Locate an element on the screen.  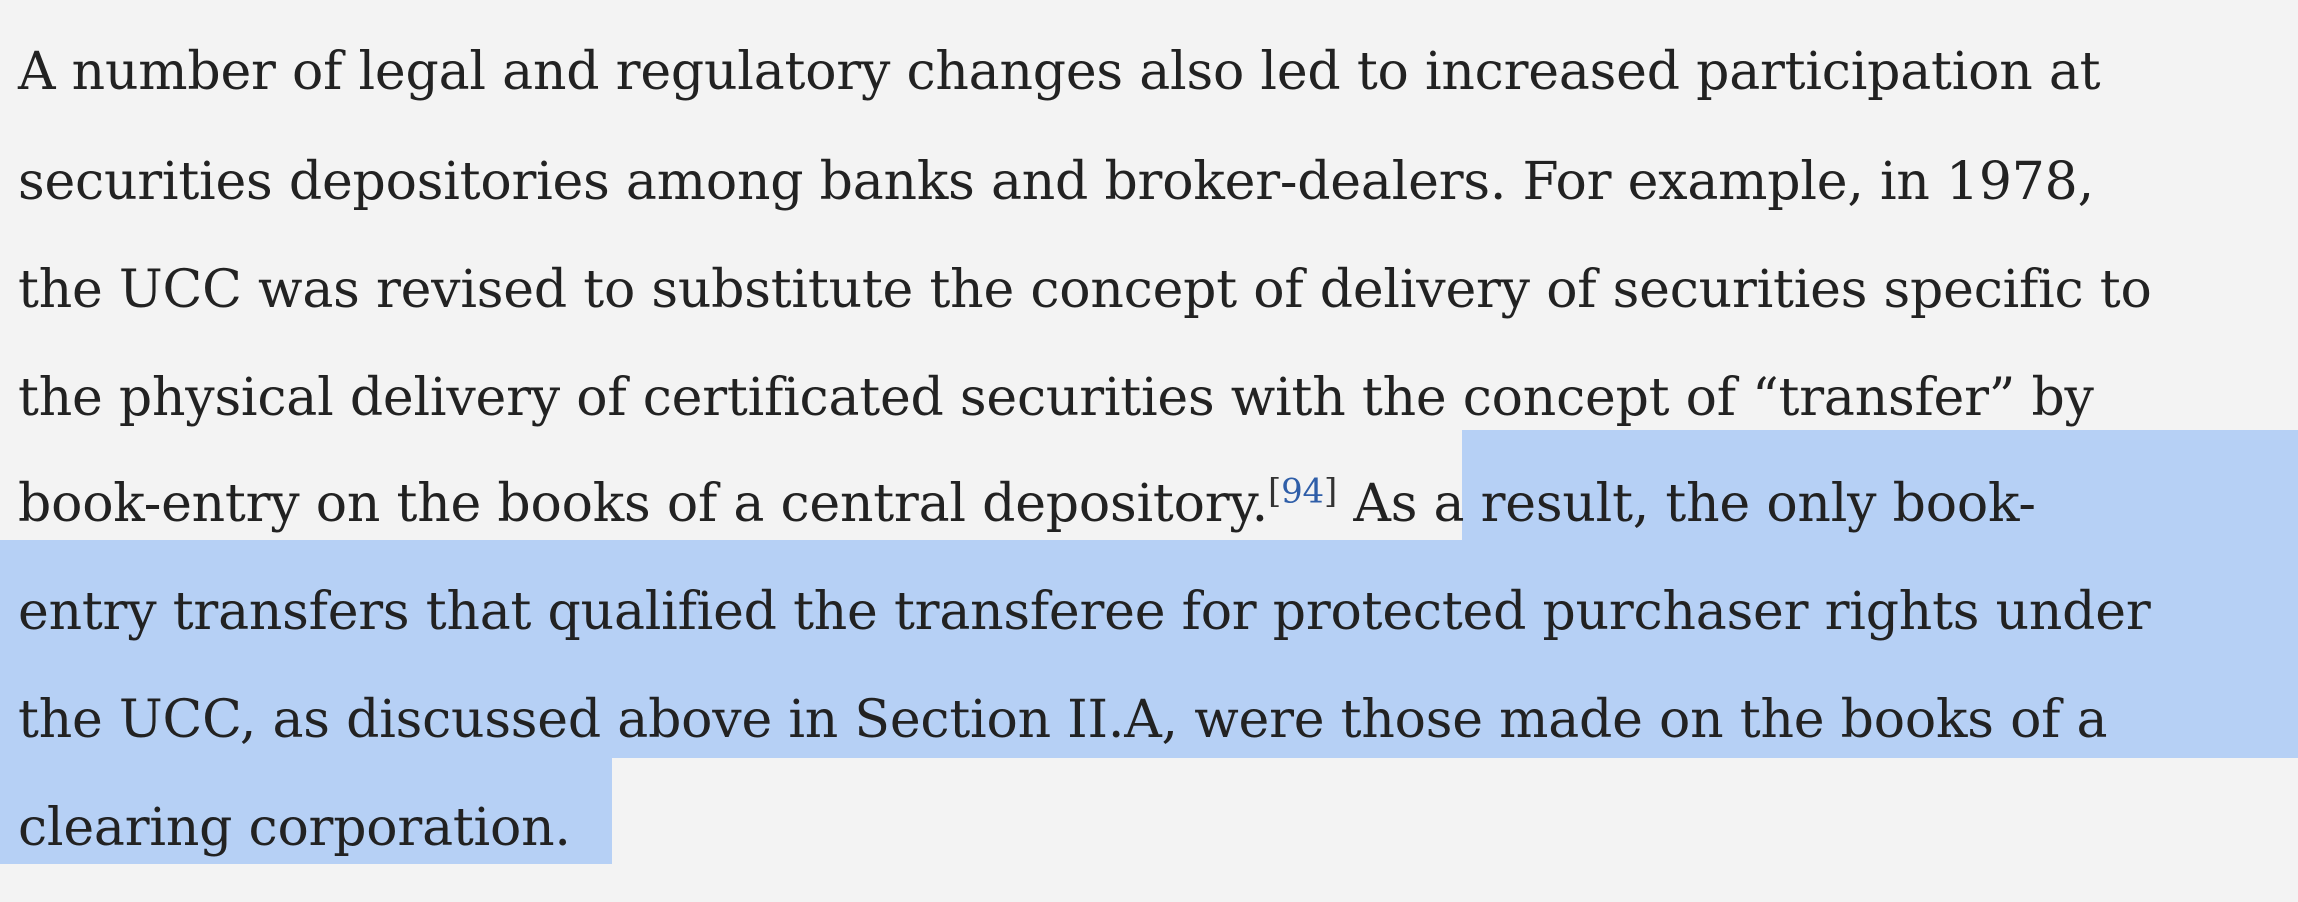
selected-text: As a result, the only book- is located at coordinates (1686, 504).